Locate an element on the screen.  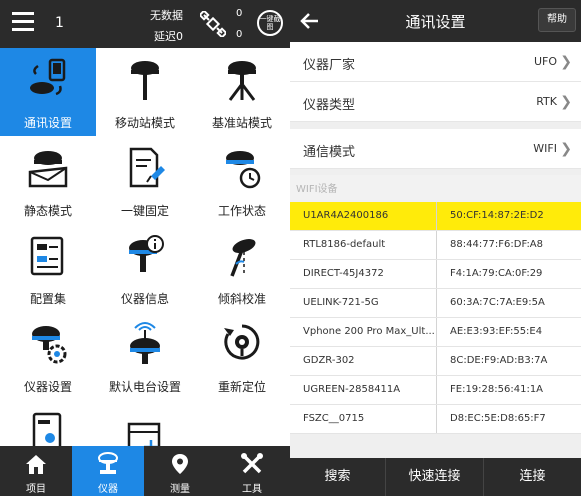
device-name: FSZC__0715 is located at coordinates (334, 418).